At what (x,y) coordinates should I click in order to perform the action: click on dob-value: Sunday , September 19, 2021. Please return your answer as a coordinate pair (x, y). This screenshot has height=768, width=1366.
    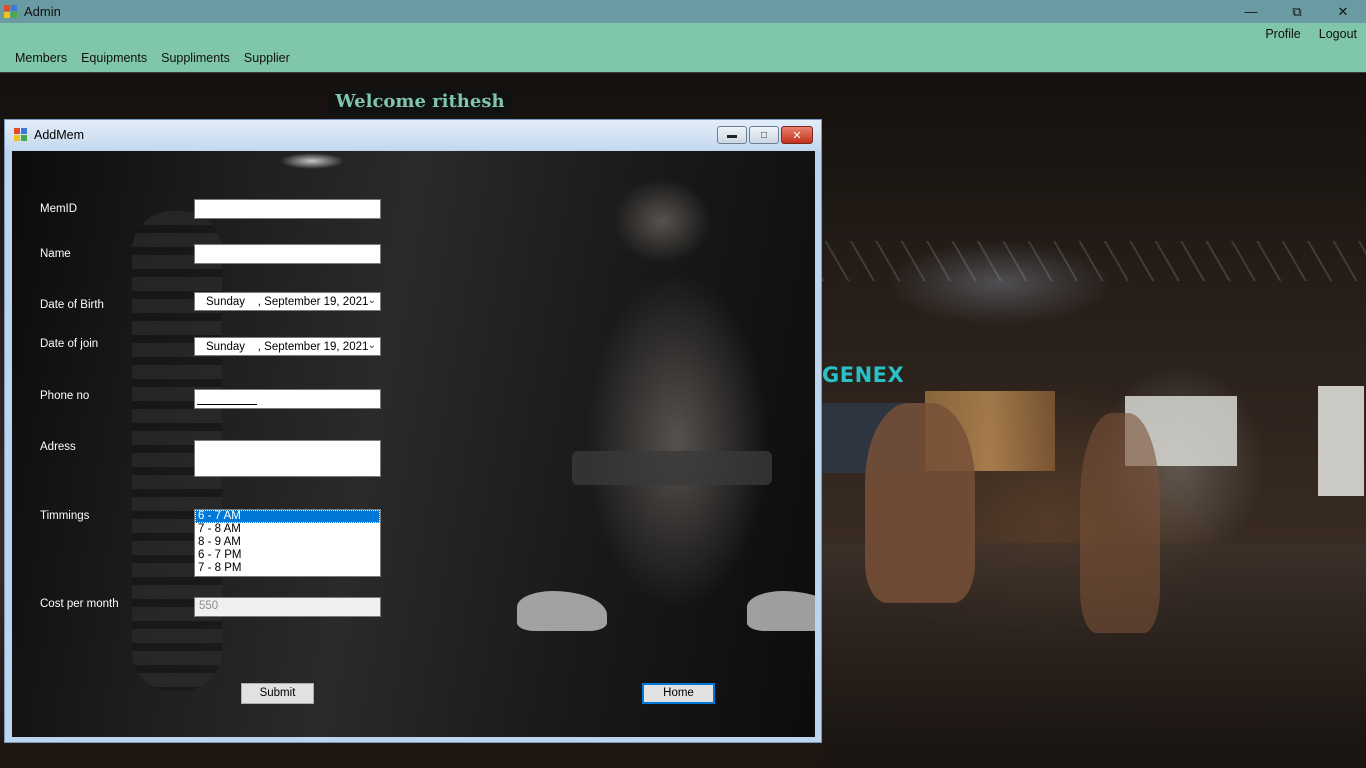
    Looking at the image, I should click on (287, 301).